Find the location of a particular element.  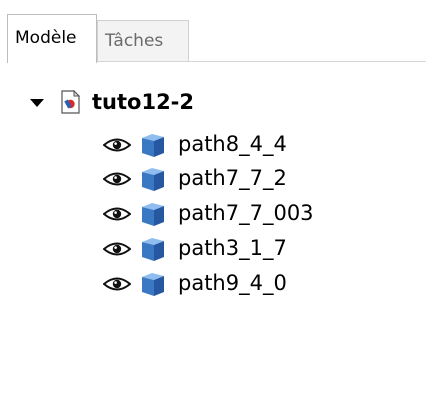

tab-model-label: Modèle is located at coordinates (46, 38).